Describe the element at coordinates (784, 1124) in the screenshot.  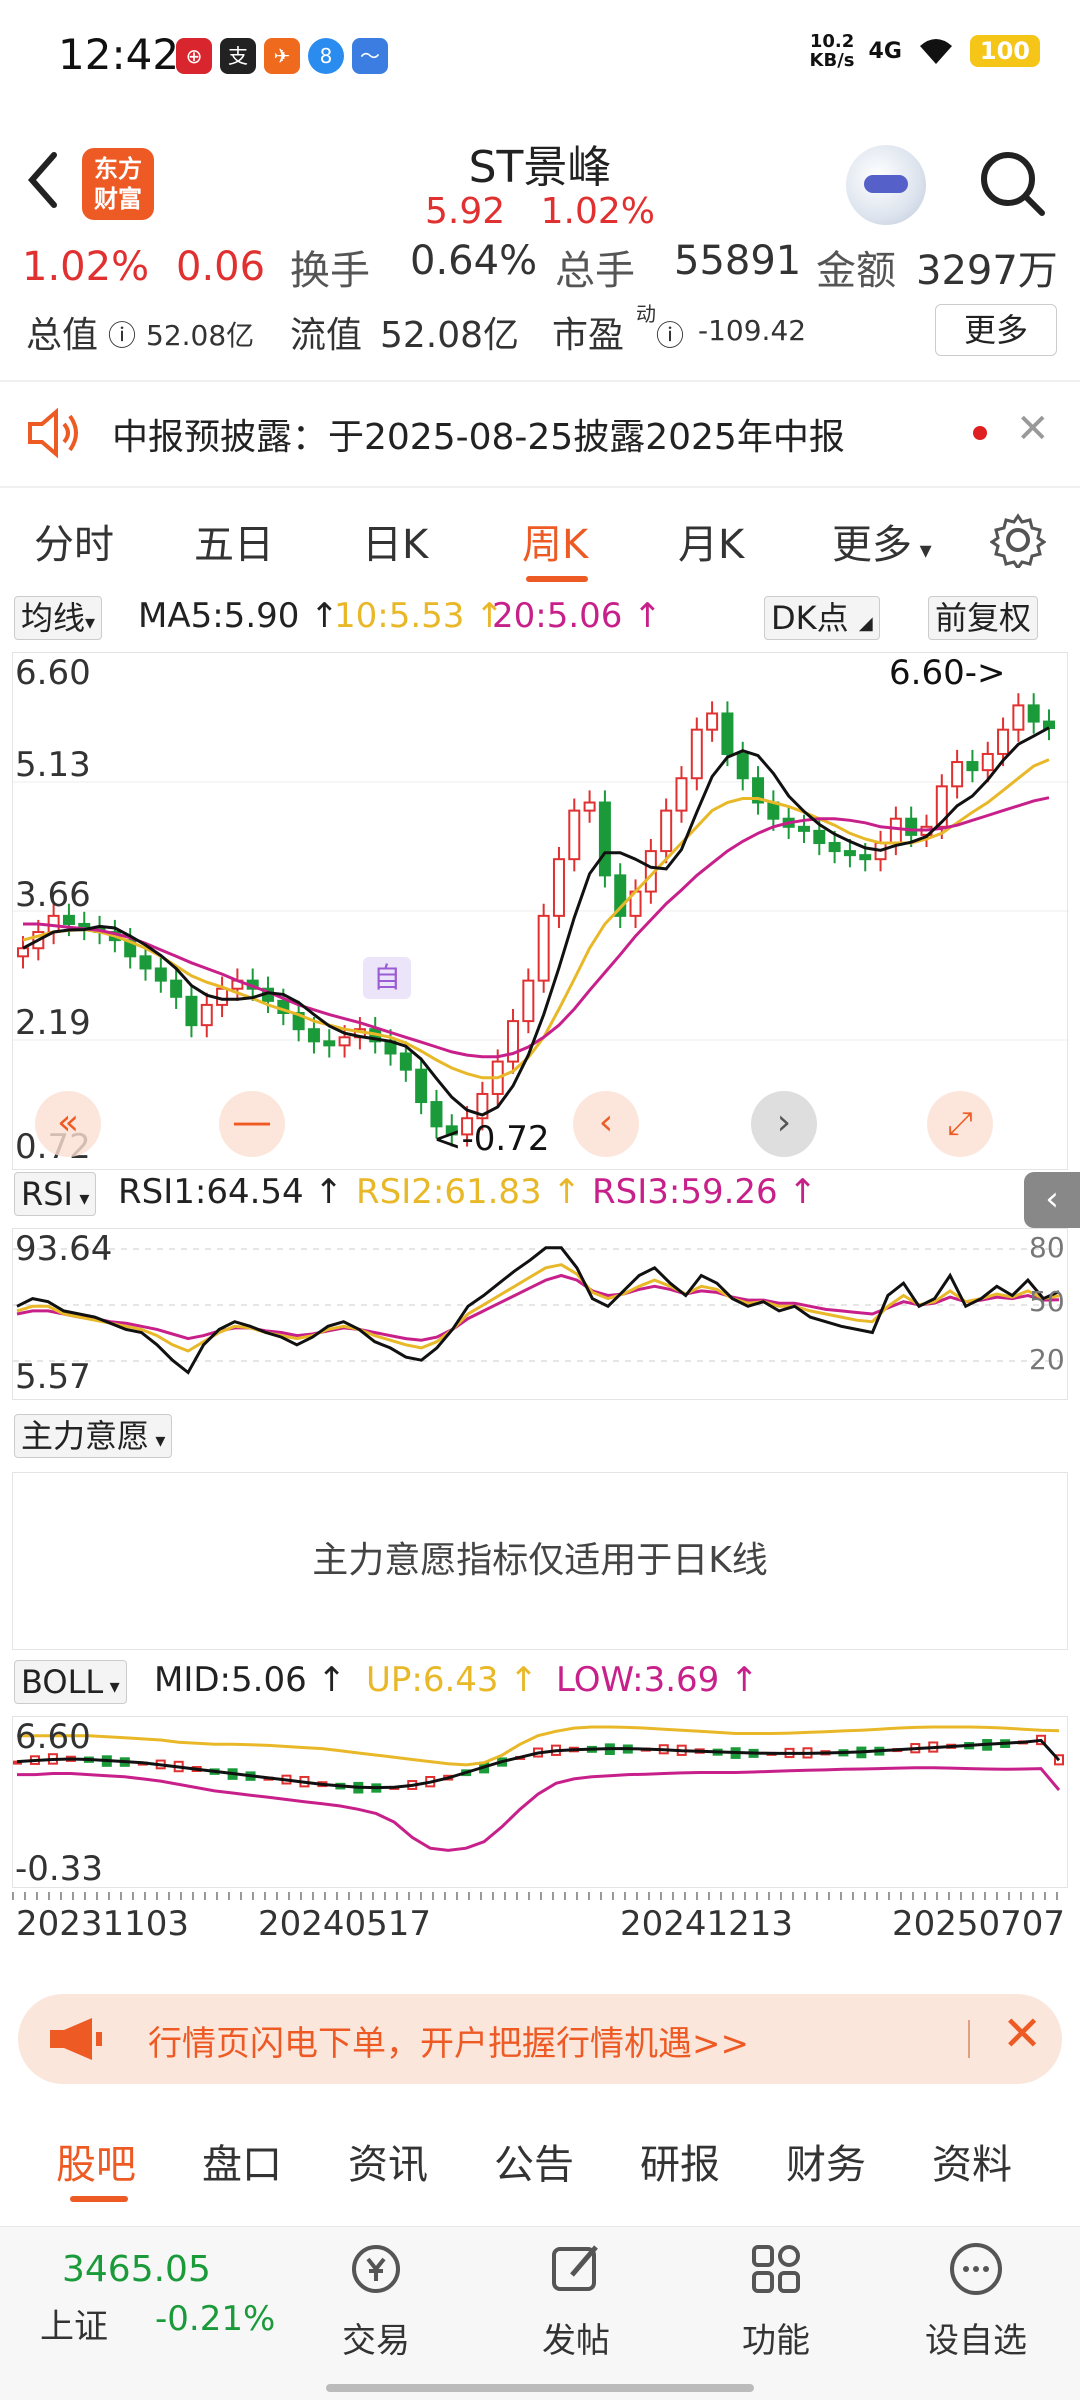
I see `pan-right-button: ›` at that location.